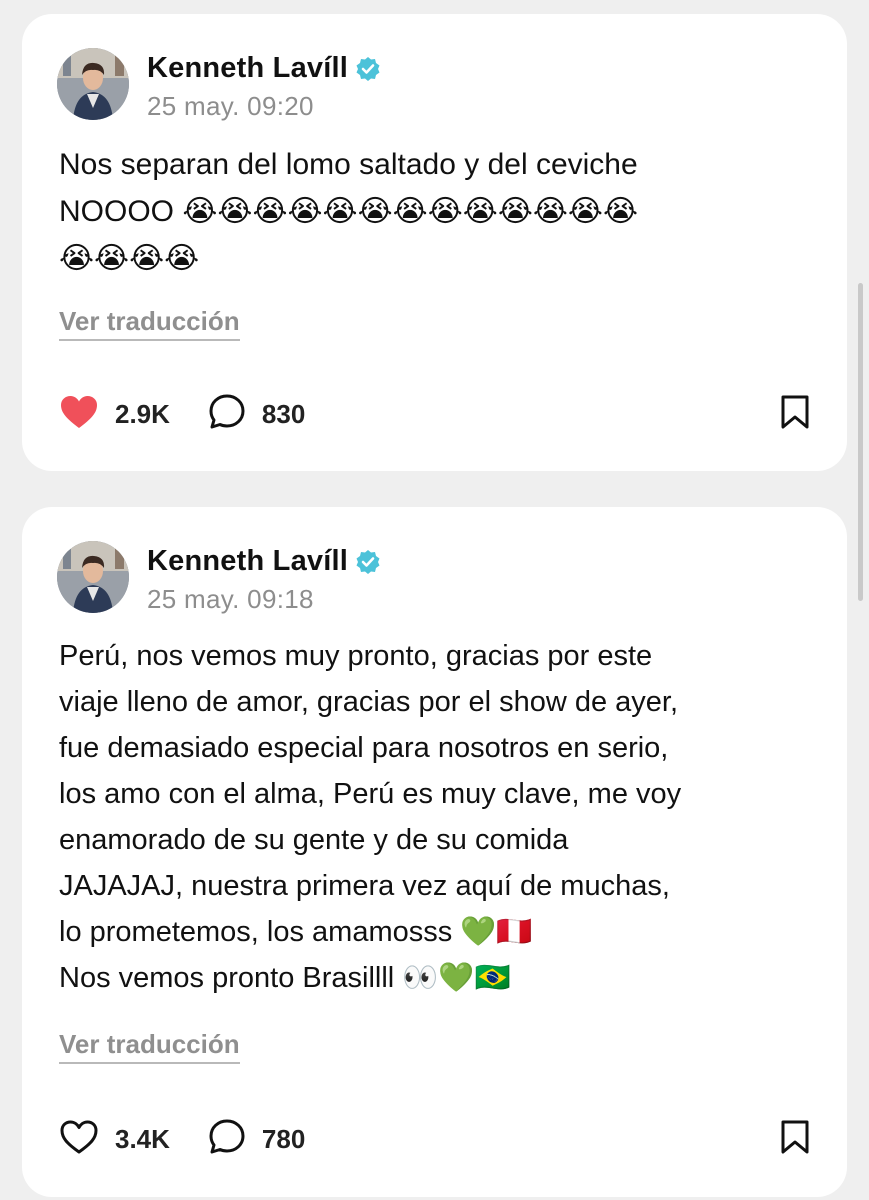 The image size is (869, 1200). What do you see at coordinates (283, 413) in the screenshot?
I see `comment-count: 830` at bounding box center [283, 413].